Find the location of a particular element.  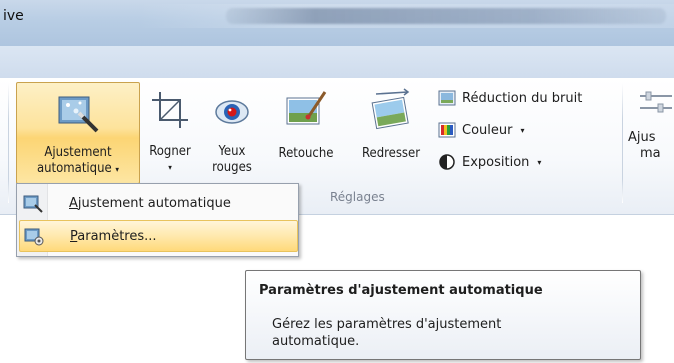

auto-adjust-label-2: automatique is located at coordinates (74, 168).